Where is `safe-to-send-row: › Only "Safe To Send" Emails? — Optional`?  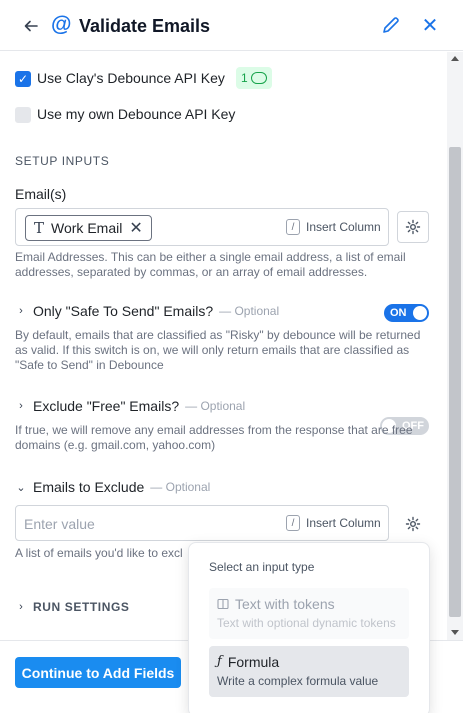
safe-to-send-row: › Only "Safe To Send" Emails? — Optional is located at coordinates (147, 311).